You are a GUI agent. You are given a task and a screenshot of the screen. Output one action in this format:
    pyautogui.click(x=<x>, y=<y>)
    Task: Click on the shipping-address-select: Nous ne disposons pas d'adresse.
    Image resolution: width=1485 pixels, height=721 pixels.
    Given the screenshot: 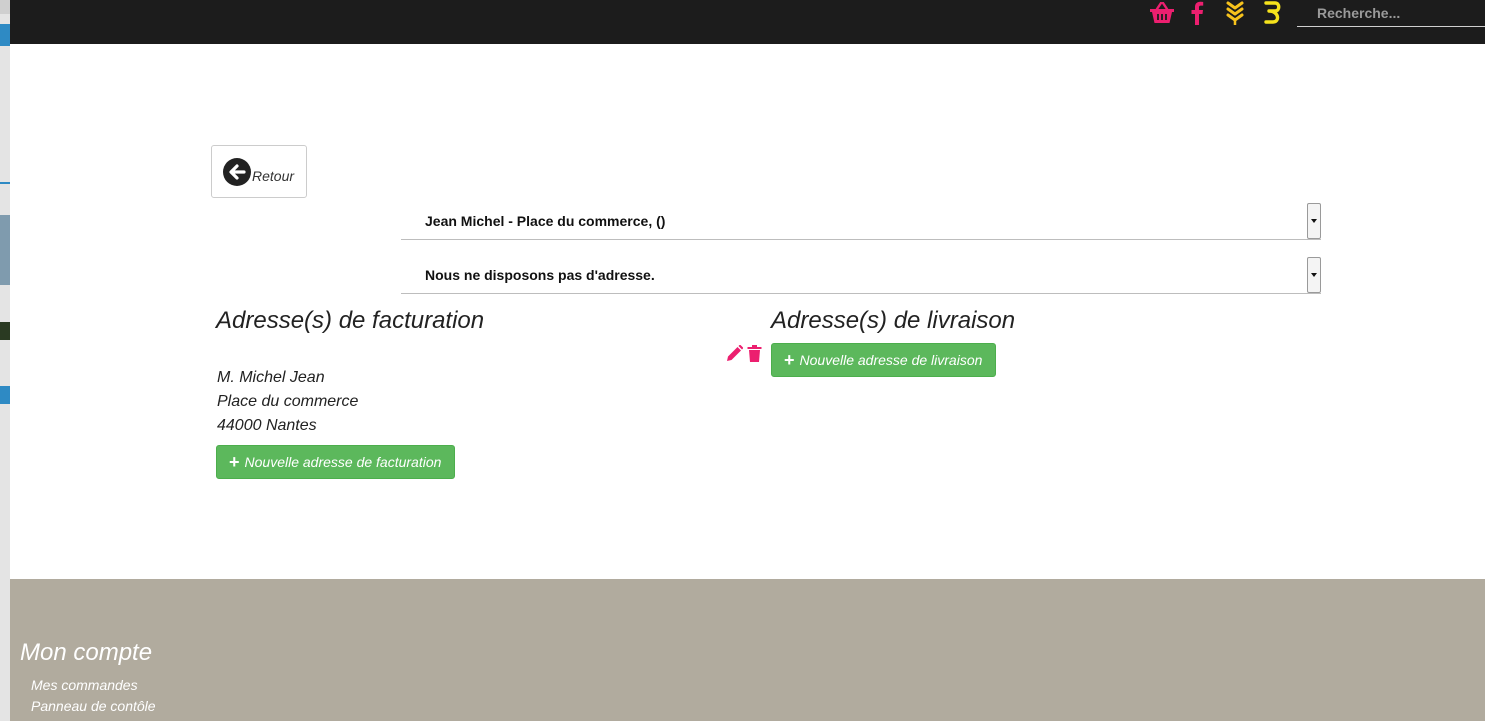 What is the action you would take?
    pyautogui.click(x=861, y=275)
    